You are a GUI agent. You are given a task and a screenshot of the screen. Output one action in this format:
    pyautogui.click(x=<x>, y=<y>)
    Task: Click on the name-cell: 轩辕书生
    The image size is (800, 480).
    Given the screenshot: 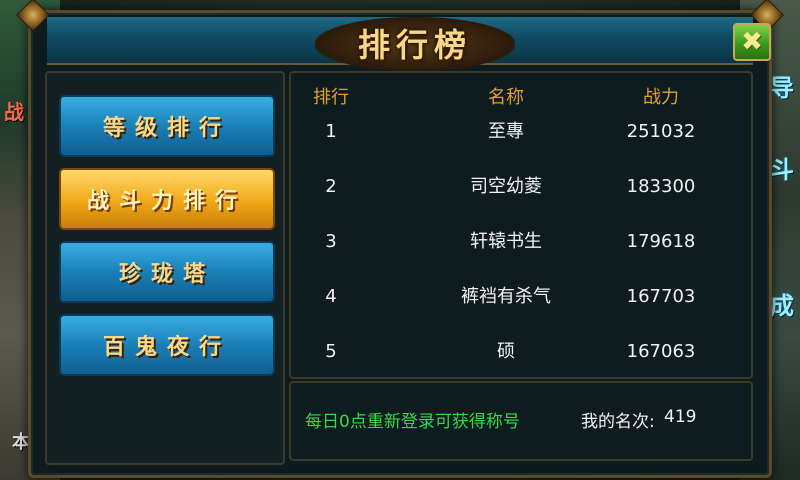 What is the action you would take?
    pyautogui.click(x=506, y=241)
    